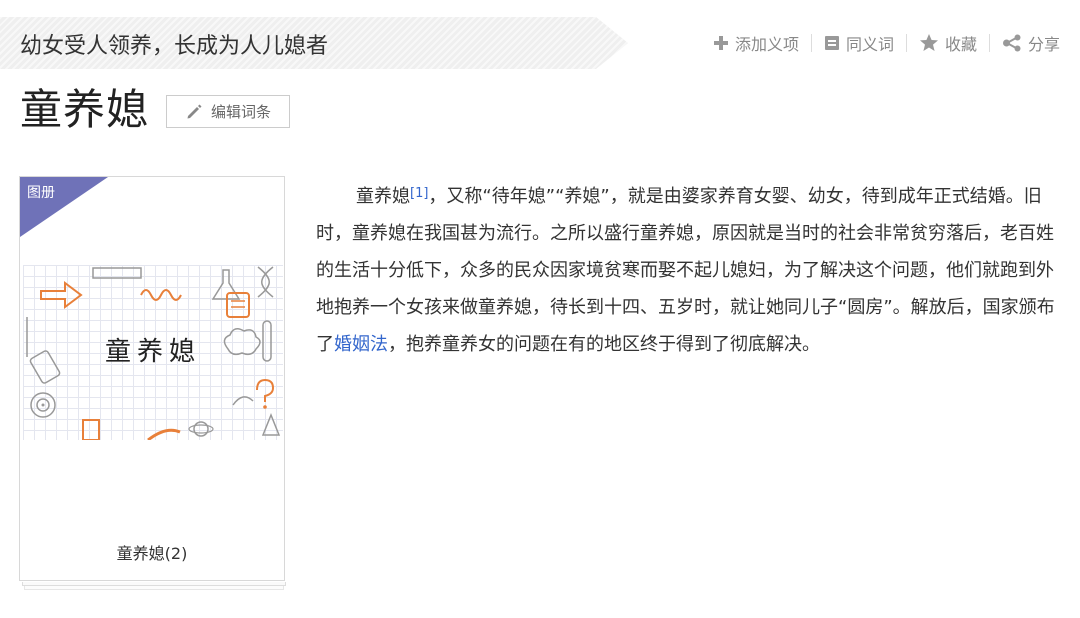 The height and width of the screenshot is (618, 1080). I want to click on edit-entry-button: 编辑词条, so click(228, 111).